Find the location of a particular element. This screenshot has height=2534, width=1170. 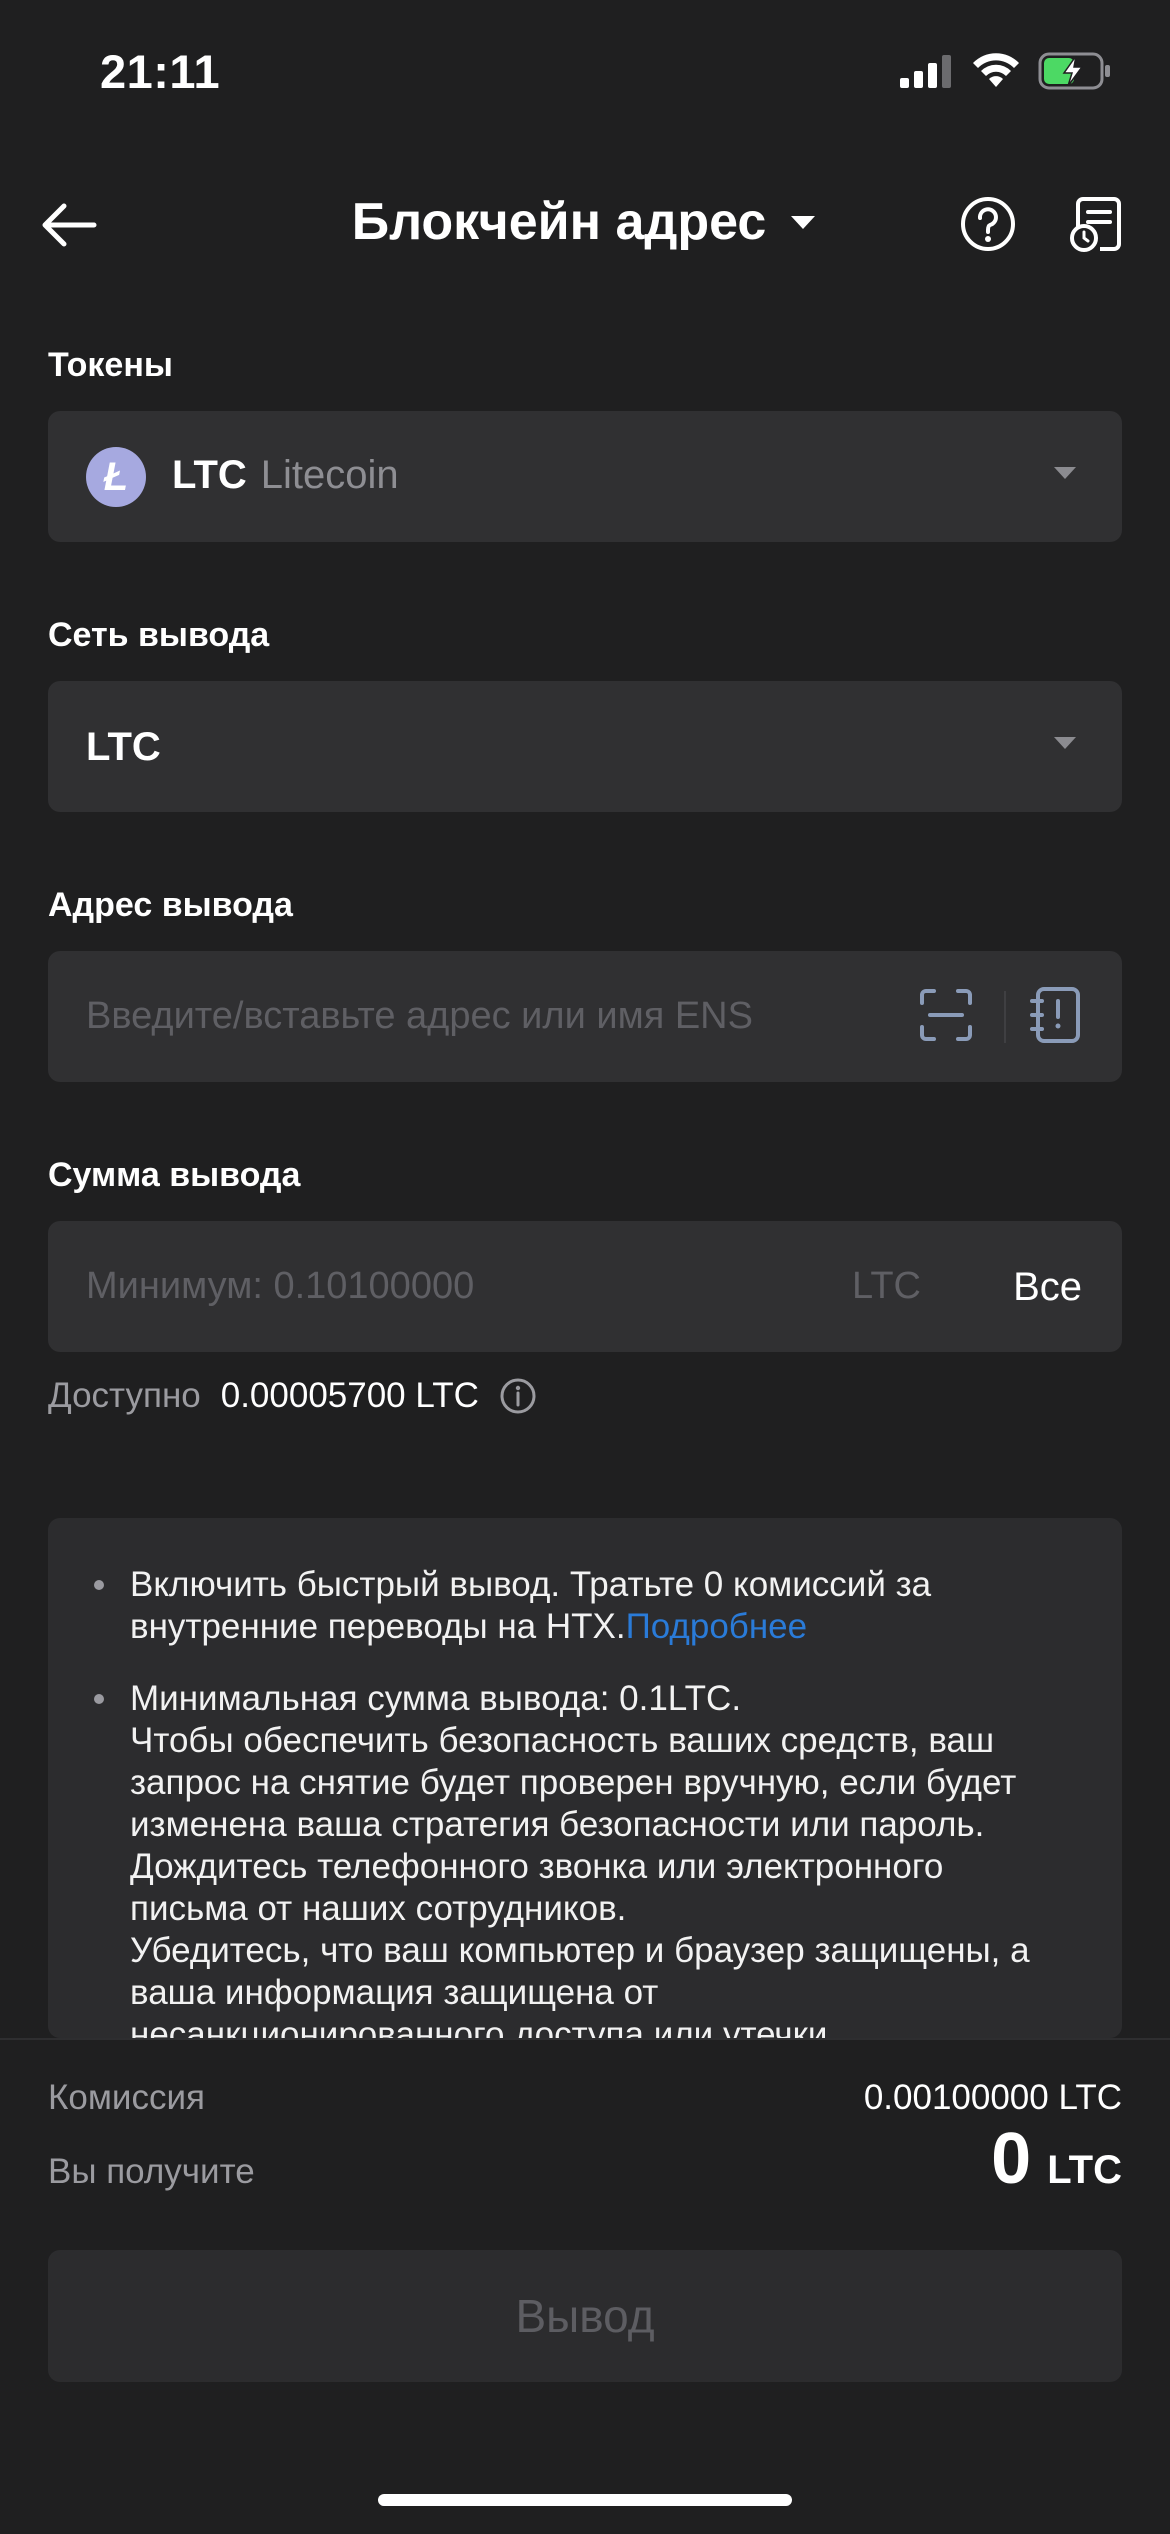

address-book-icon is located at coordinates (1056, 1015).